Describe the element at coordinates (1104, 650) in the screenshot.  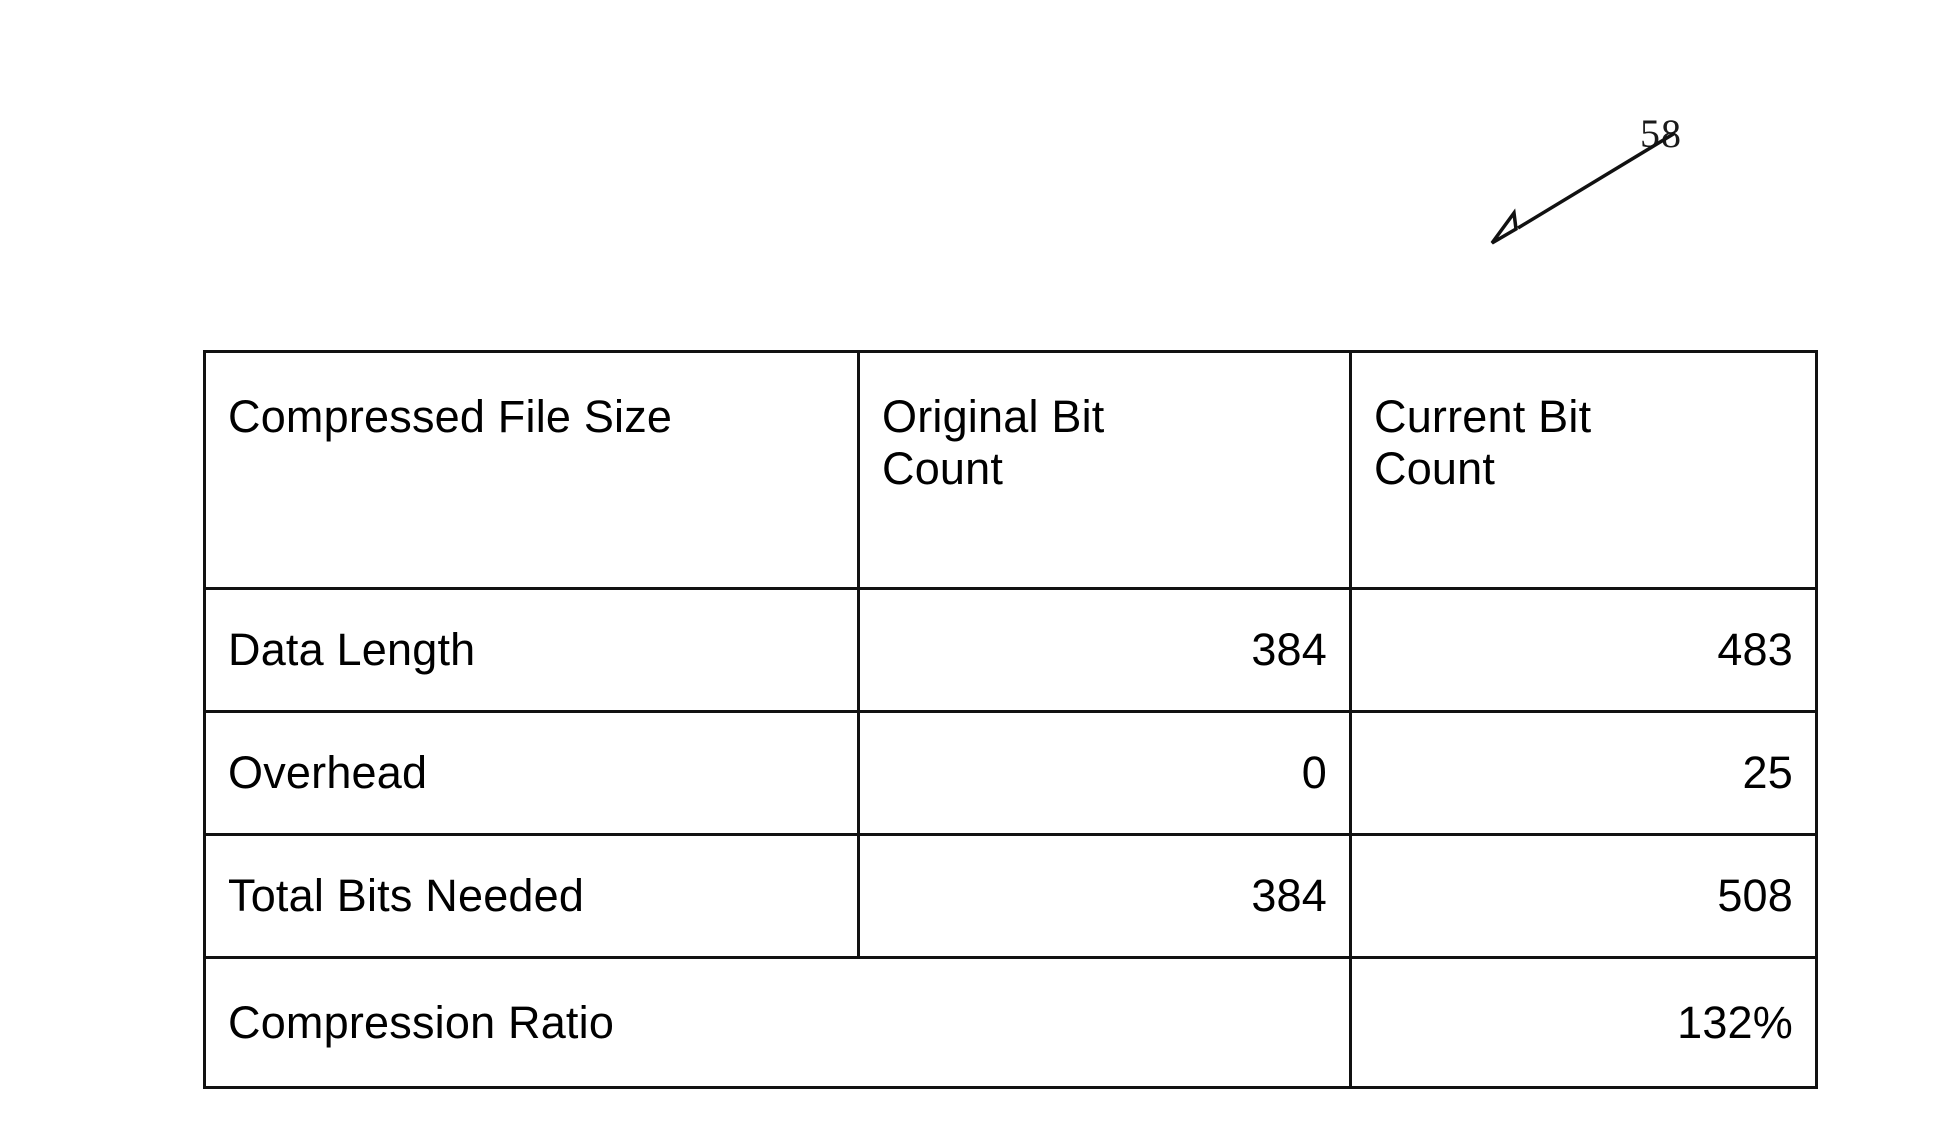
I see `cell-data-length-original-bit-count: 384` at that location.